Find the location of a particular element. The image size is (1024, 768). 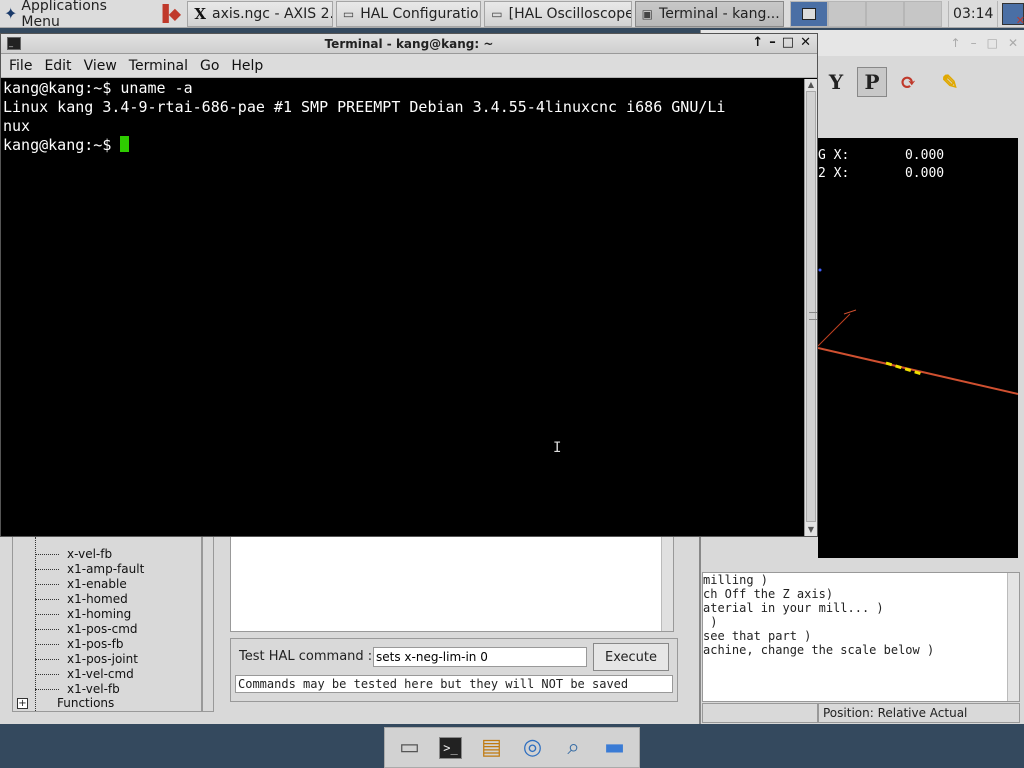

terminal-title: Terminal - kang@kang: ~ is located at coordinates (409, 43).